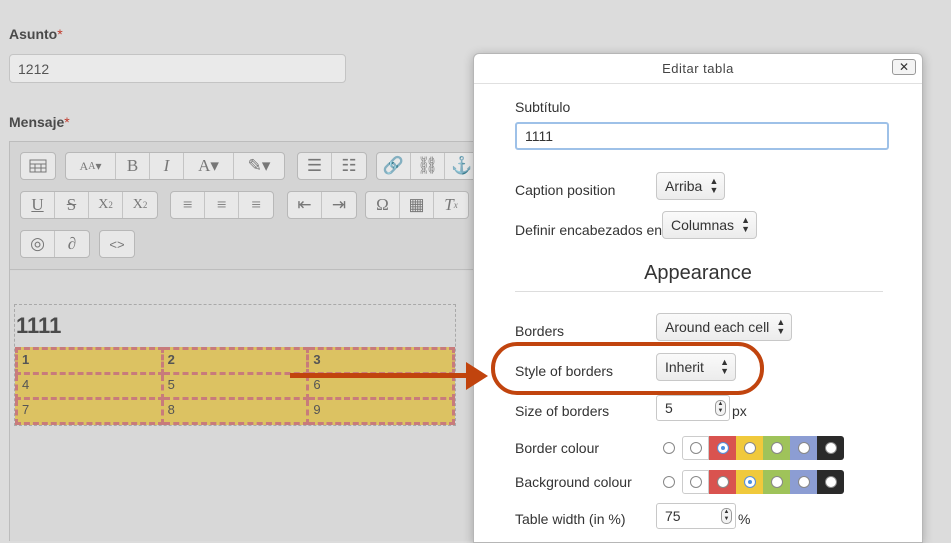  What do you see at coordinates (106, 205) in the screenshot?
I see `subscript-icon: X2` at bounding box center [106, 205].